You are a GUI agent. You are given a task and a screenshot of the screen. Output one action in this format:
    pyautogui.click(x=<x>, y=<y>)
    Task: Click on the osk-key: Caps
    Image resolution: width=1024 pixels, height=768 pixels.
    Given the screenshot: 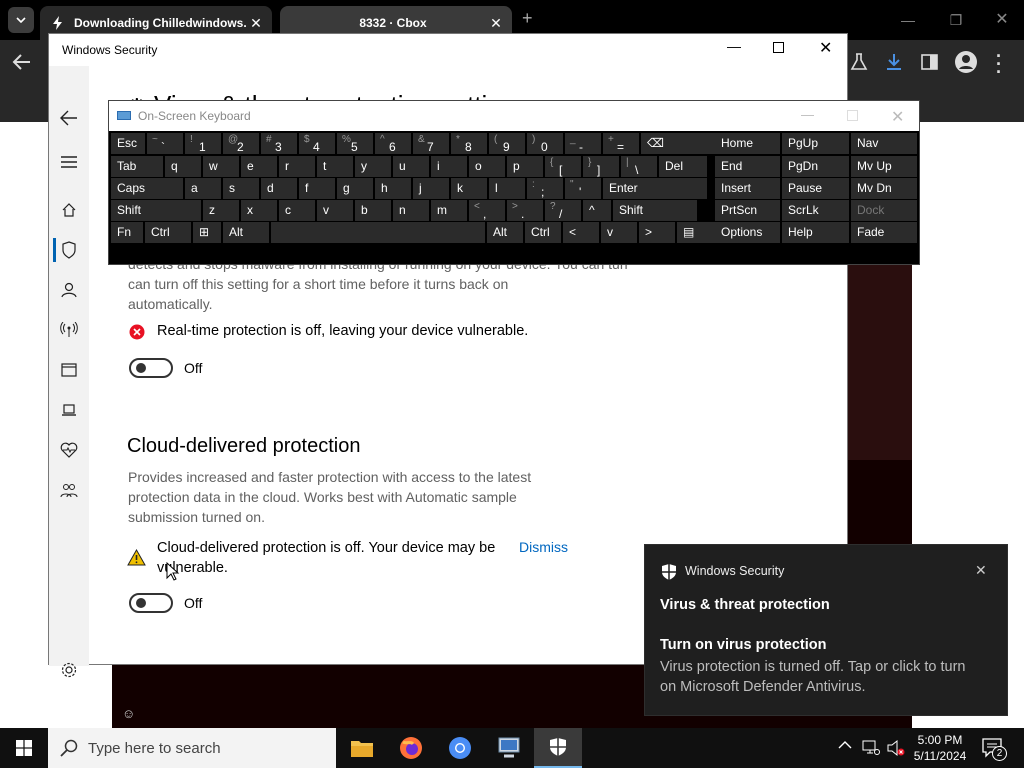 What is the action you would take?
    pyautogui.click(x=147, y=188)
    